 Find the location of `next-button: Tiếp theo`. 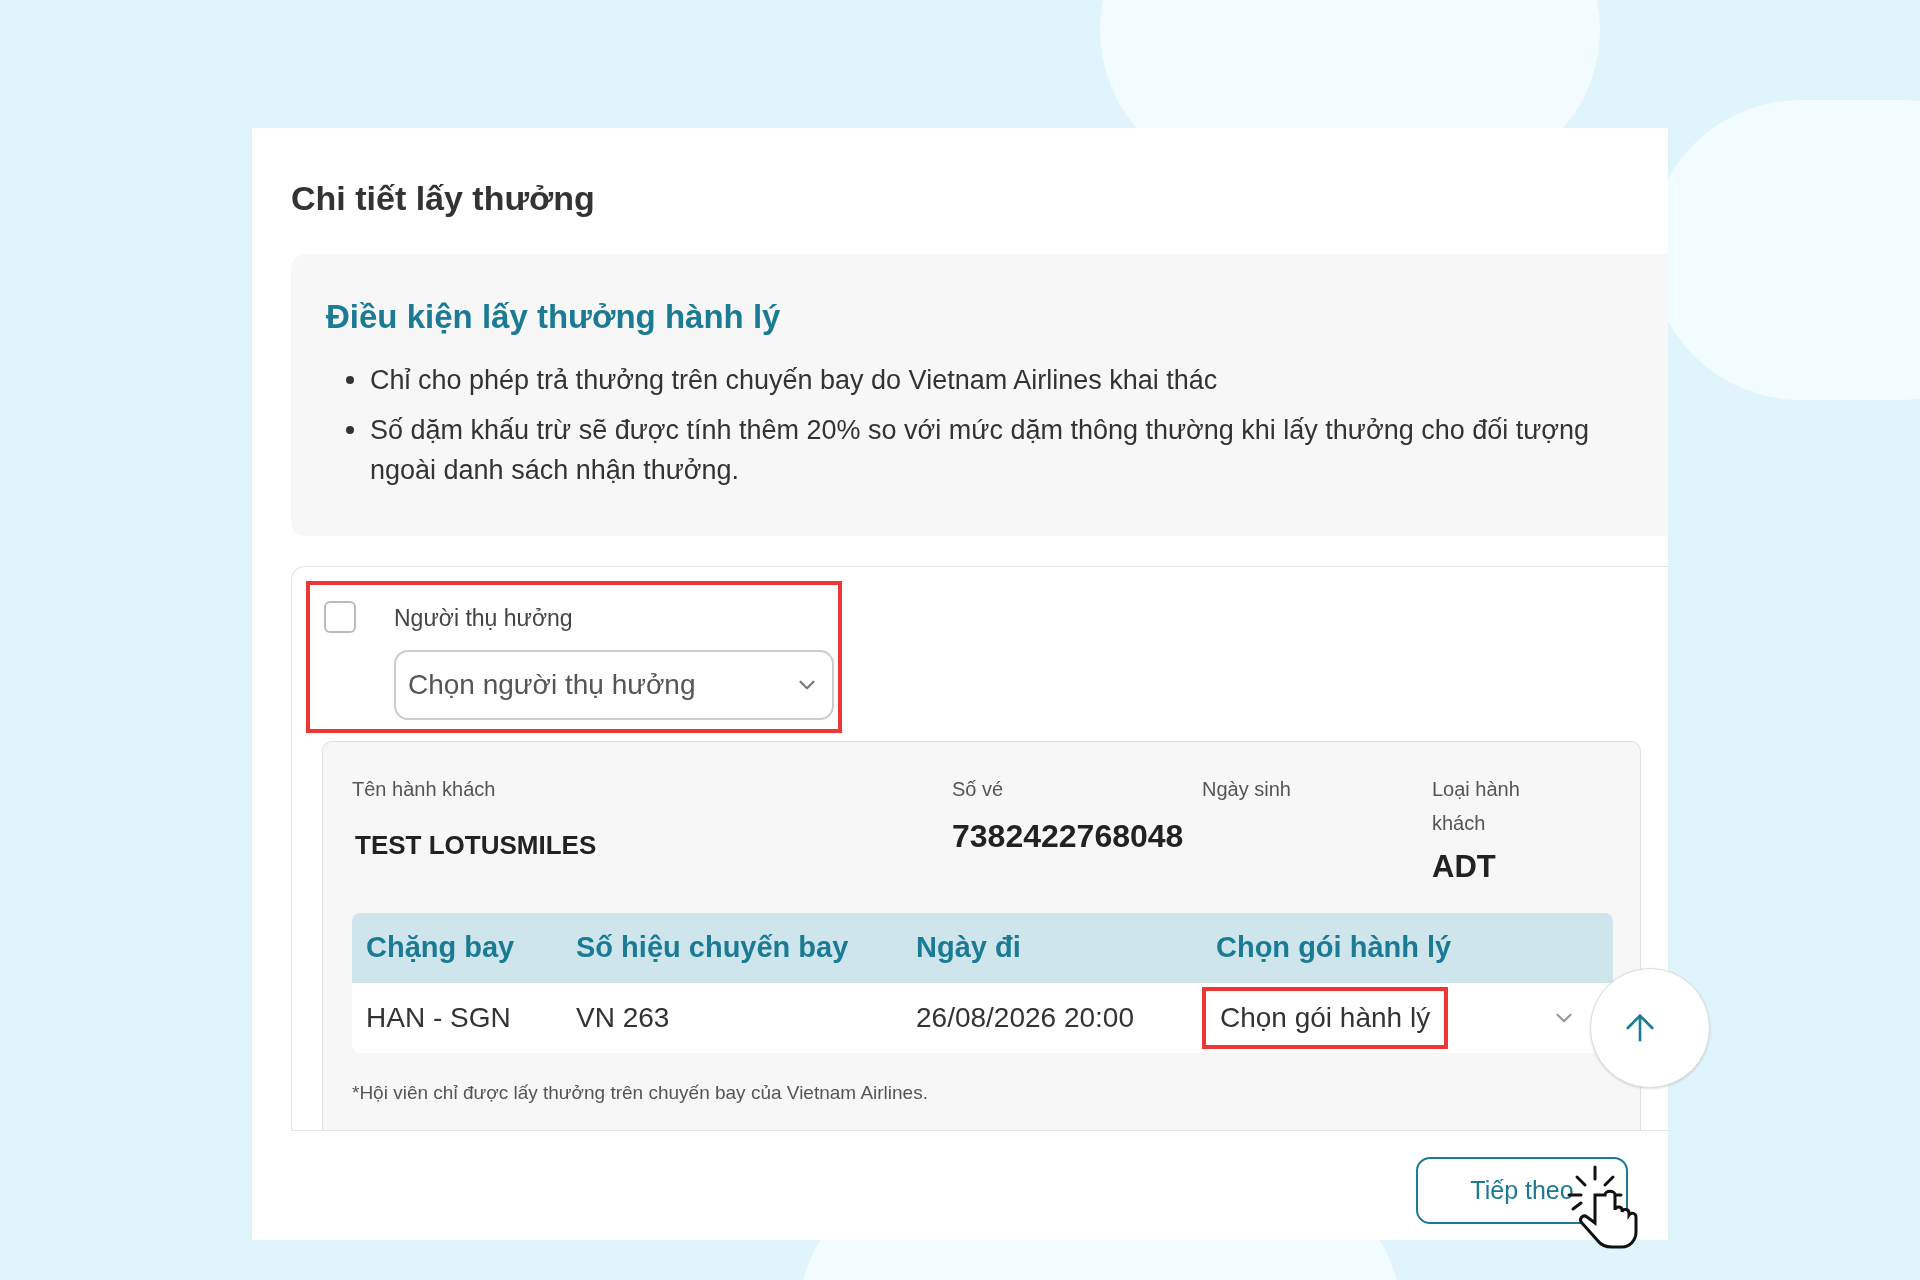

next-button: Tiếp theo is located at coordinates (1522, 1190).